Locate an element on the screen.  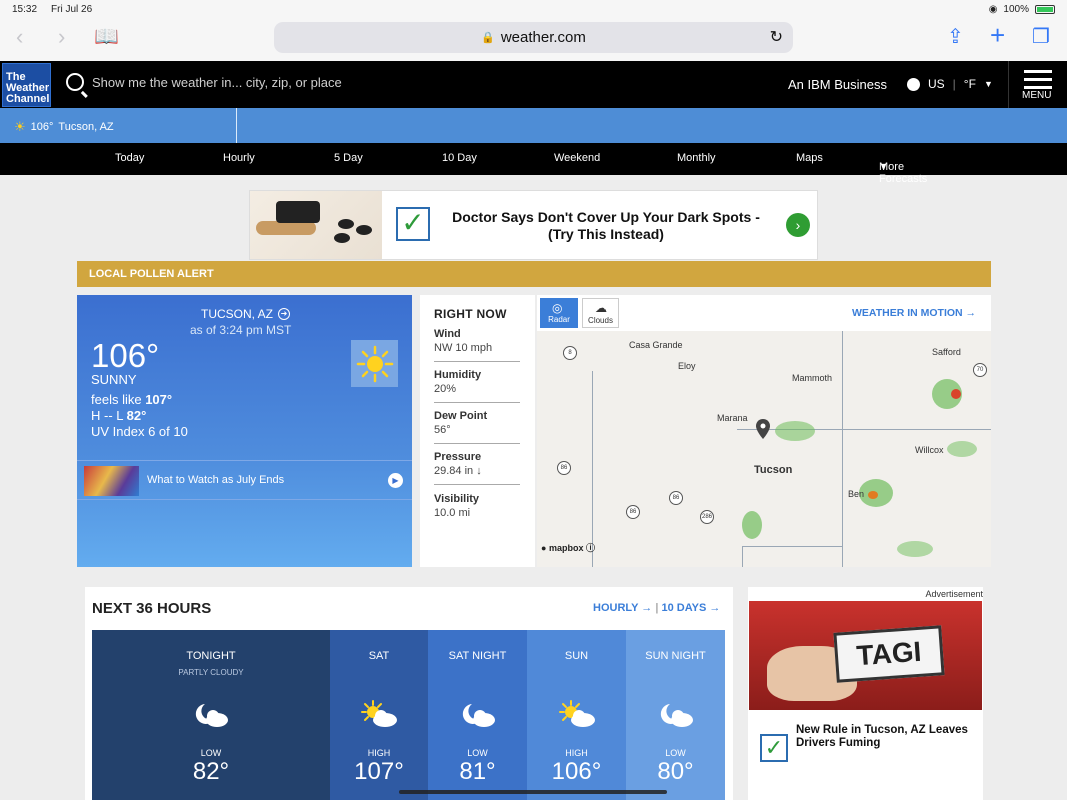
forecast-period: SUN HIGH 106° is located at coordinates (576, 715).